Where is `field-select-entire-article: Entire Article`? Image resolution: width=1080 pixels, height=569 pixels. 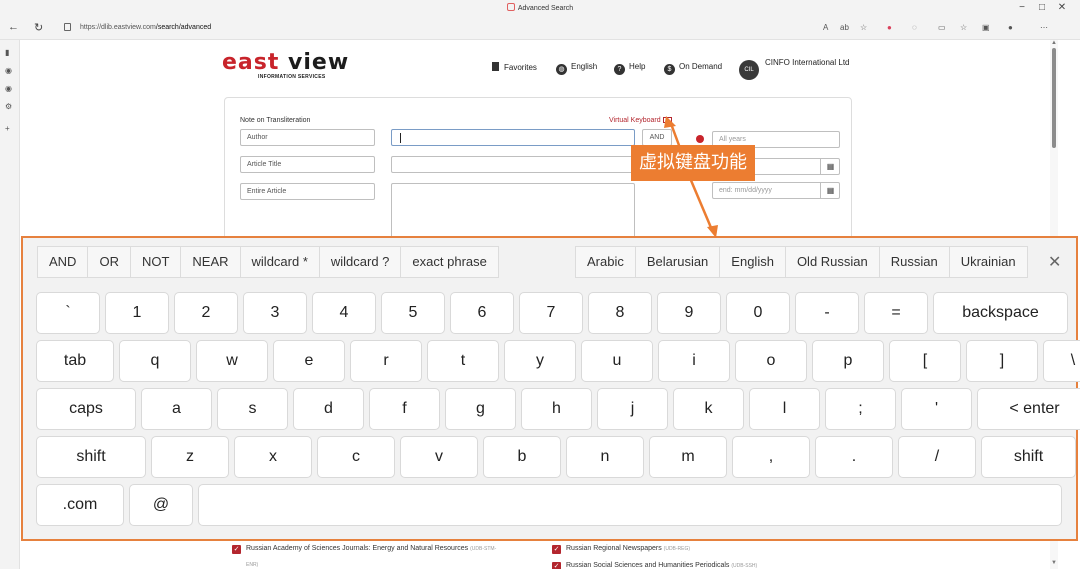 field-select-entire-article: Entire Article is located at coordinates (307, 191).